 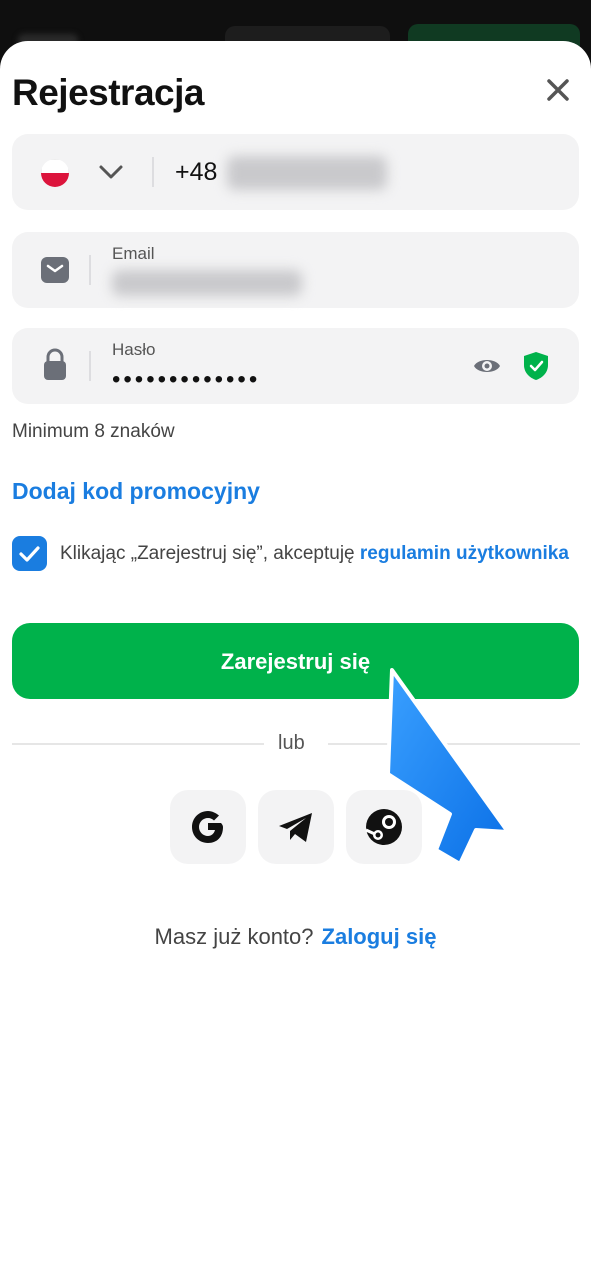 What do you see at coordinates (379, 936) in the screenshot?
I see `login-link: Zaloguj się` at bounding box center [379, 936].